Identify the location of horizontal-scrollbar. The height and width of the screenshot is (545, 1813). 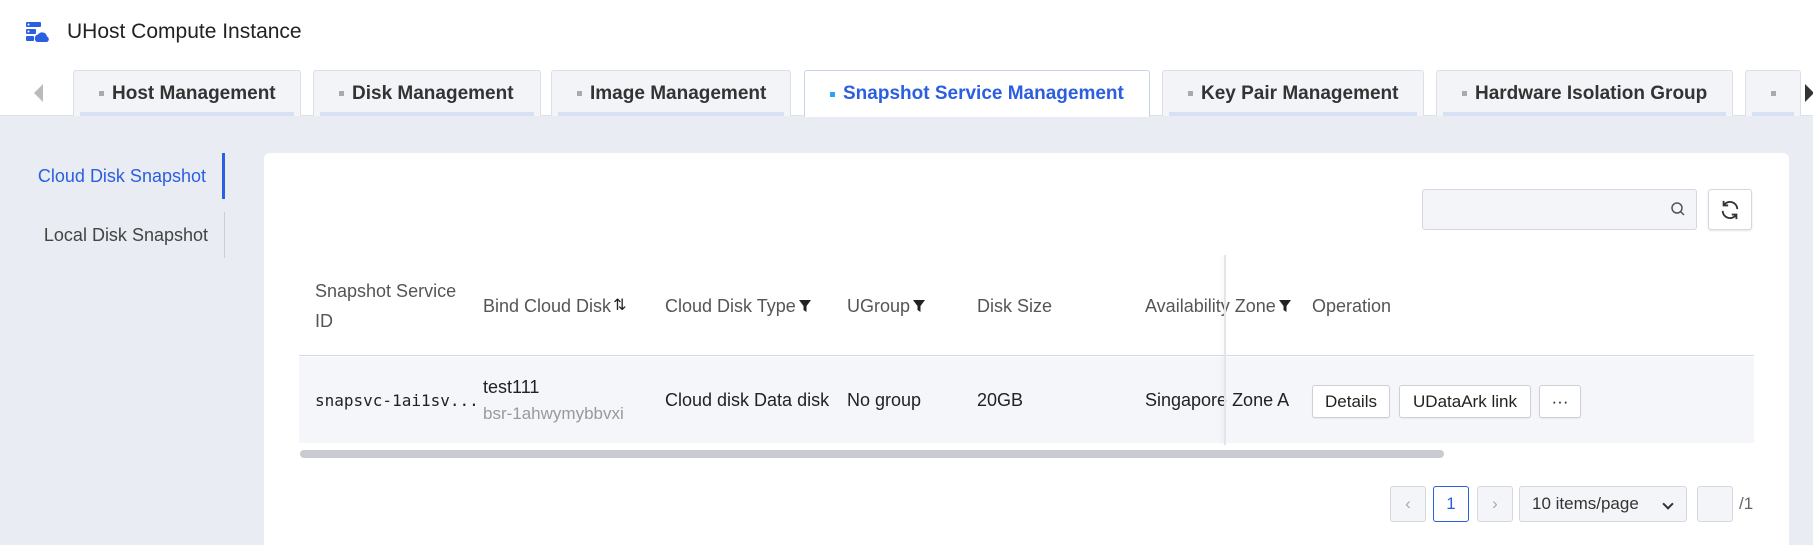
(872, 454).